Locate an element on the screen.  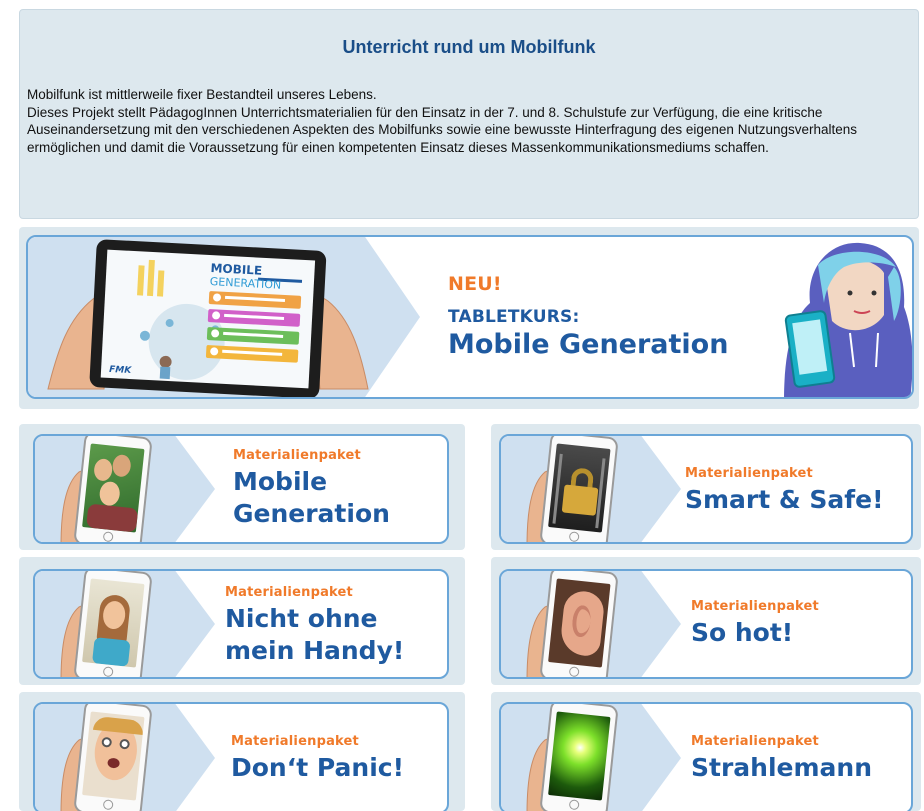
package-card-so-hot: Materialienpaket So hot! is located at coordinates (706, 624).